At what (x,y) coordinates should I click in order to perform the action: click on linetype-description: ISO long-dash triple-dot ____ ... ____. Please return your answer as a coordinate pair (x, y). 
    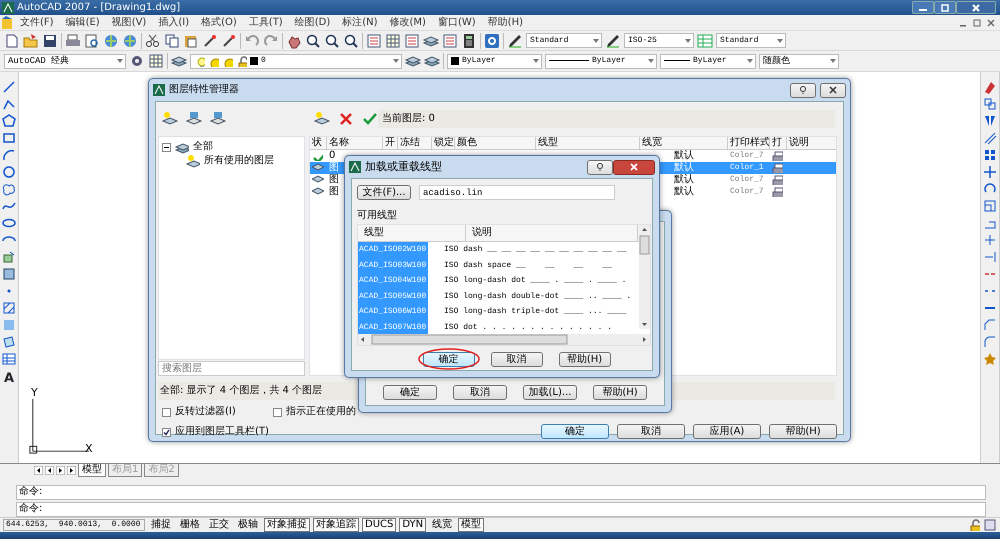
    Looking at the image, I should click on (535, 312).